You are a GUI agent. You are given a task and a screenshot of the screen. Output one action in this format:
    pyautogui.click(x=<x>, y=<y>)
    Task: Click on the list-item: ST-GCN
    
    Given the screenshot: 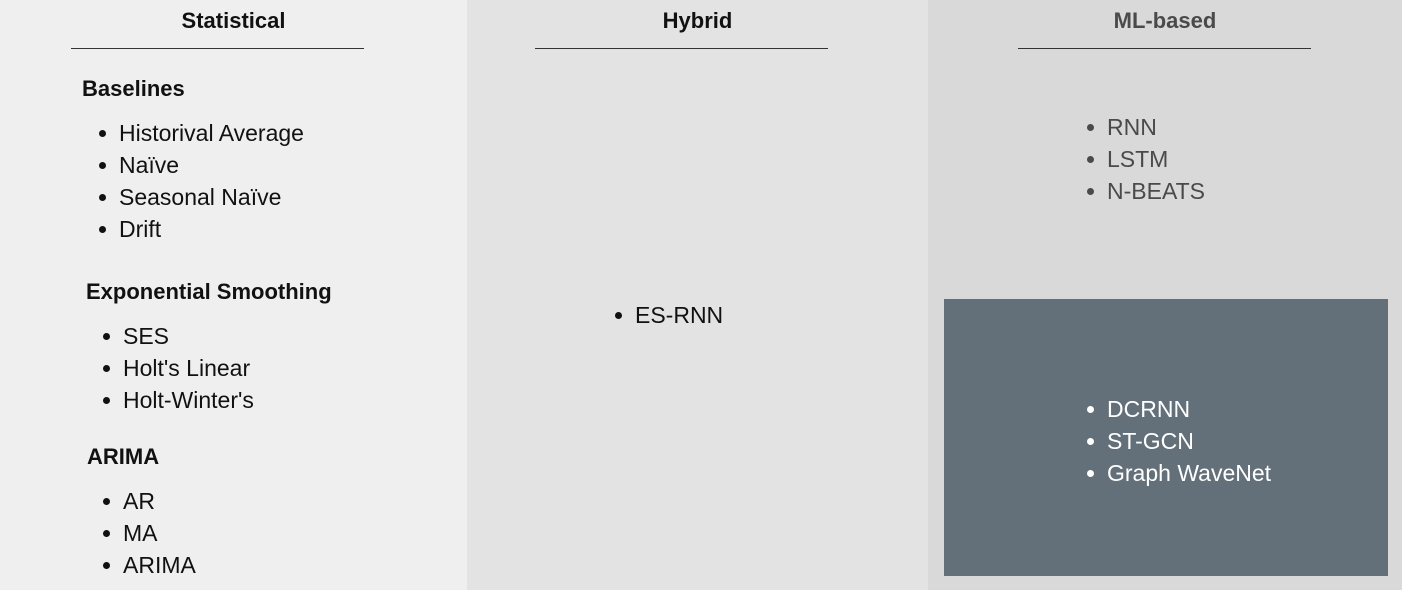 What is the action you would take?
    pyautogui.click(x=1178, y=441)
    